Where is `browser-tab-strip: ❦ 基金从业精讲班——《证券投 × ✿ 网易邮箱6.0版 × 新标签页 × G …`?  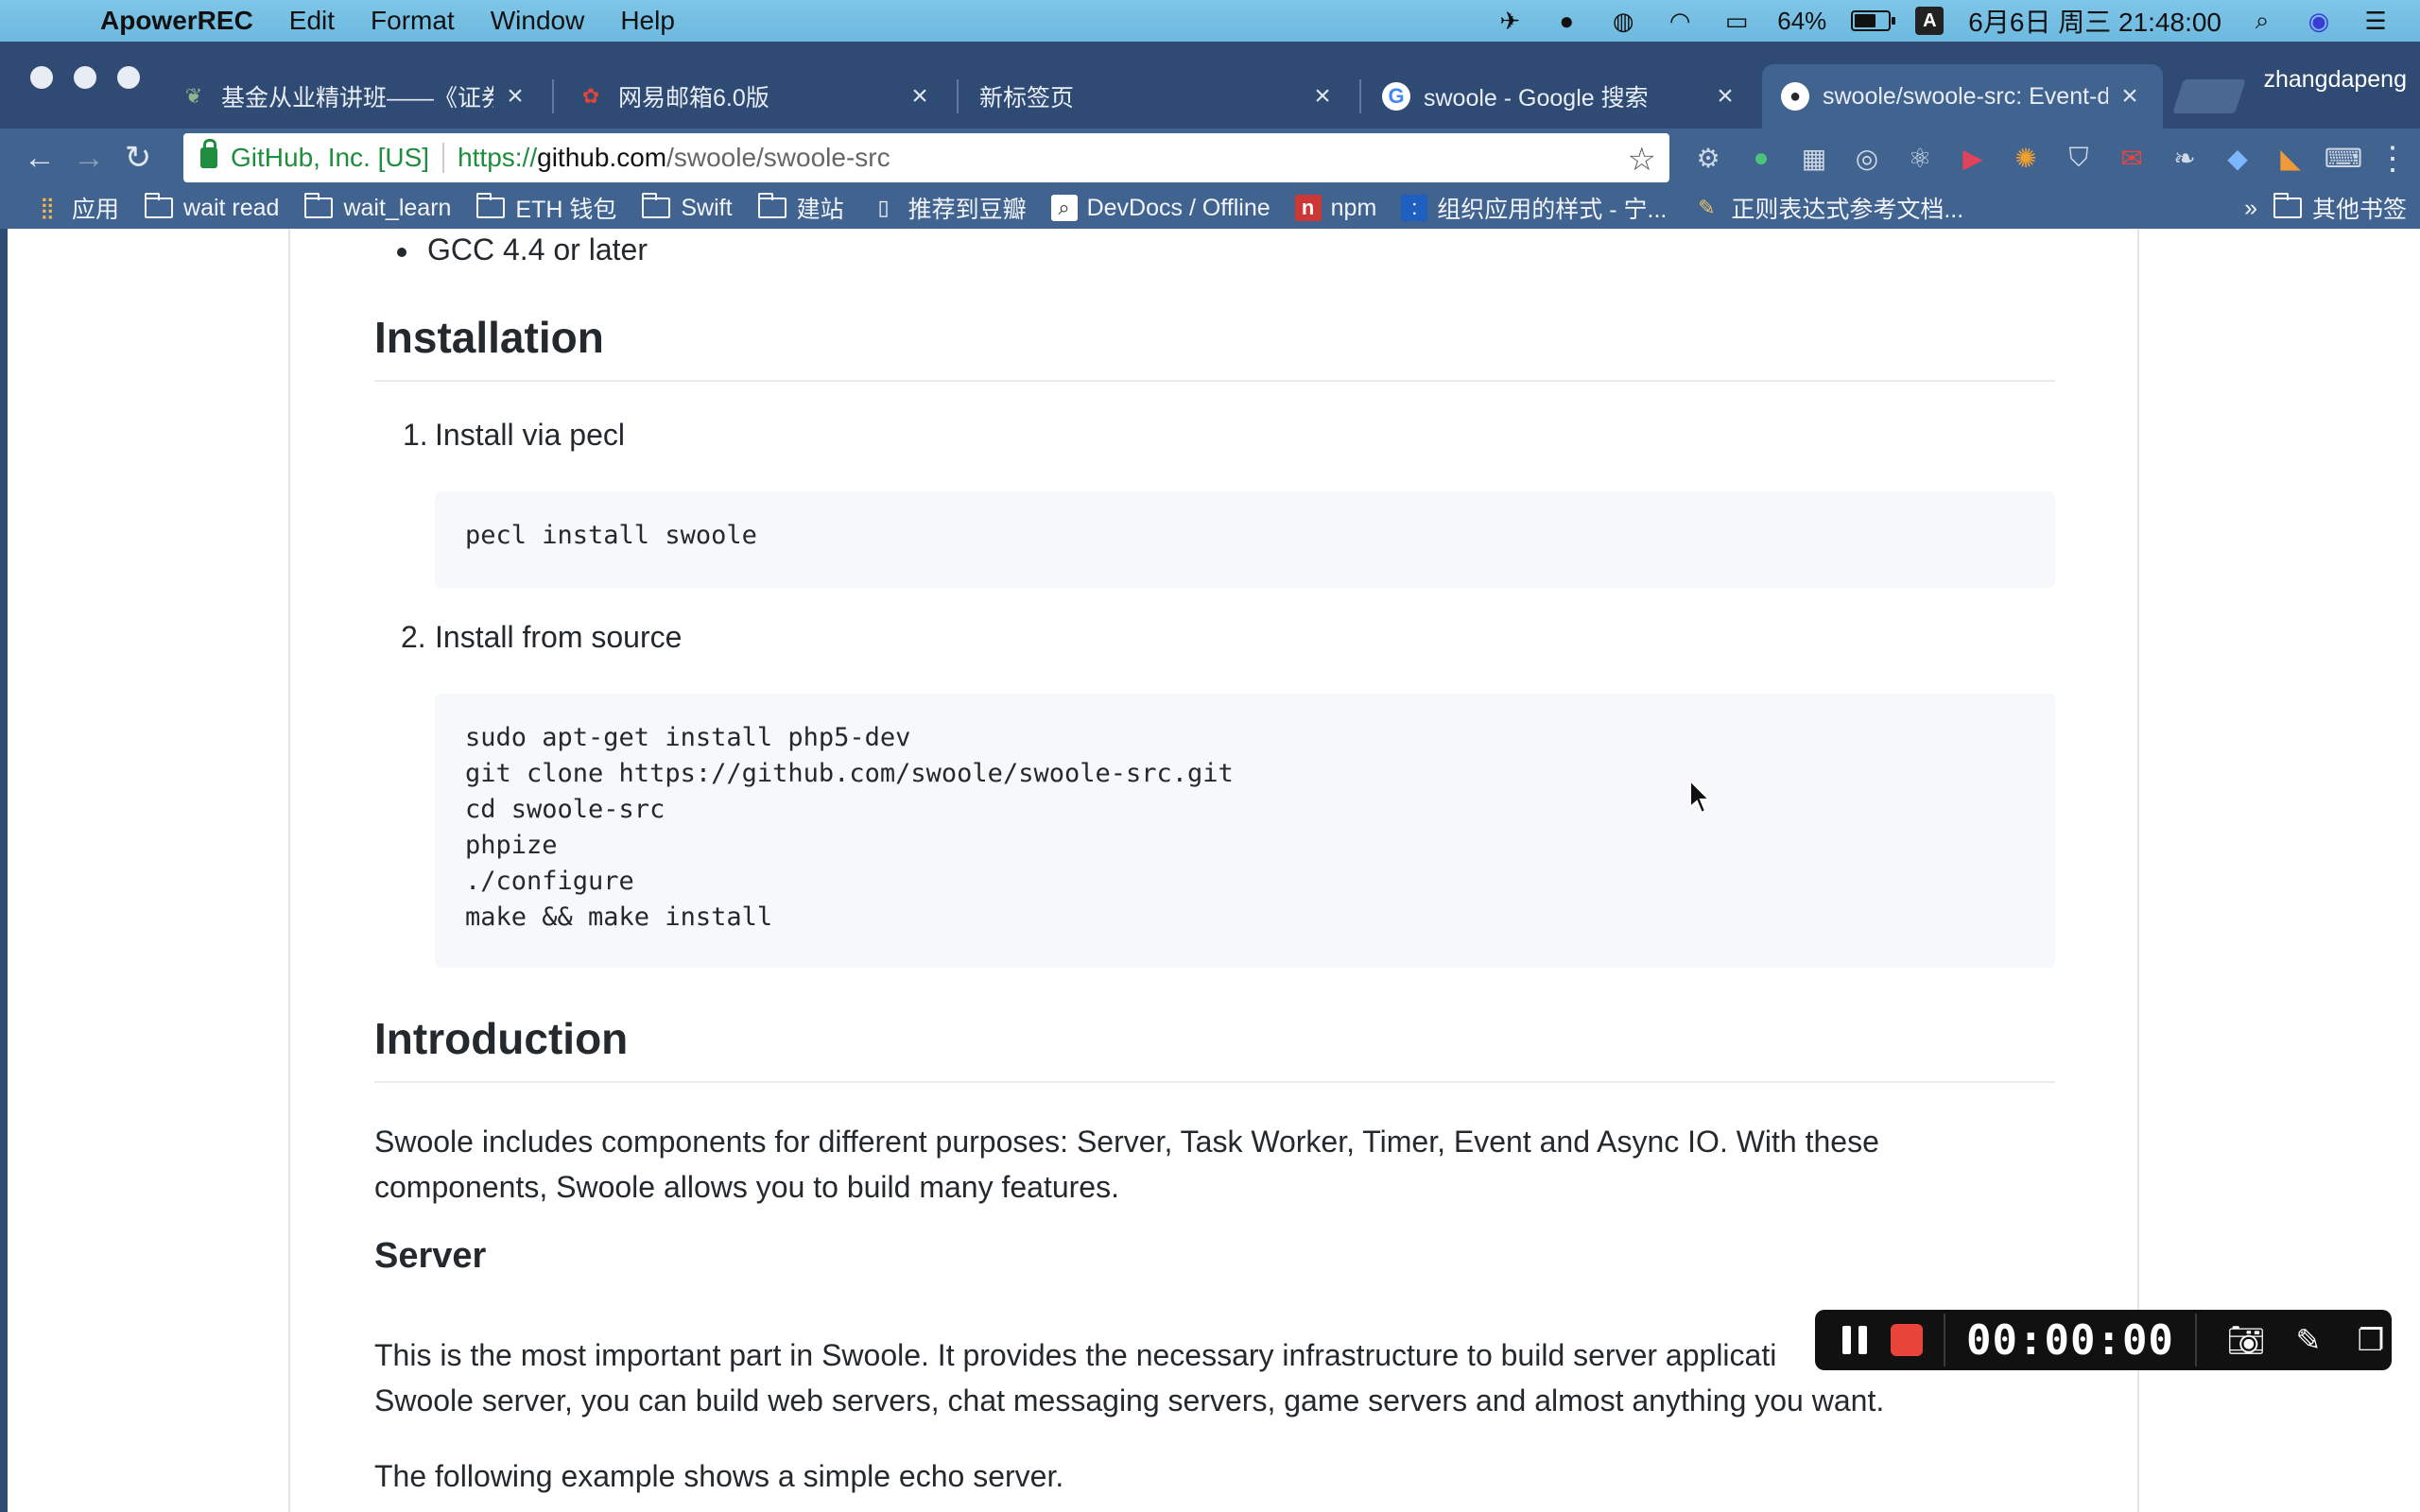
browser-tab-strip: ❦ 基金从业精讲班——《证券投 × ✿ 网易邮箱6.0版 × 新标签页 × G … is located at coordinates (1210, 85).